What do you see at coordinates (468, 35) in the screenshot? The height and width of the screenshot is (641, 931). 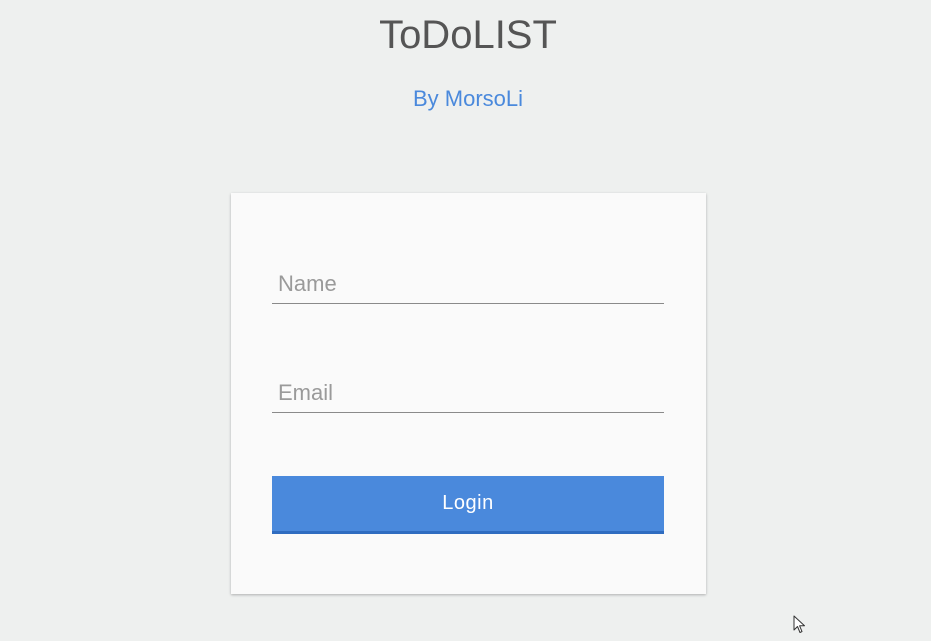 I see `app-title: ToDoLIST` at bounding box center [468, 35].